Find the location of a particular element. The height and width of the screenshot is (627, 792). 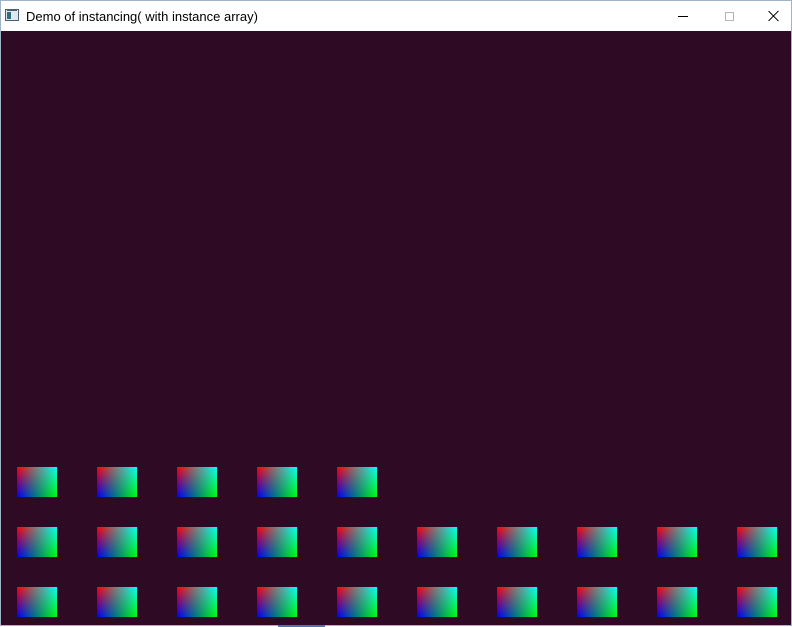

title-bar: Demo of instancing( with instance array) is located at coordinates (396, 16).